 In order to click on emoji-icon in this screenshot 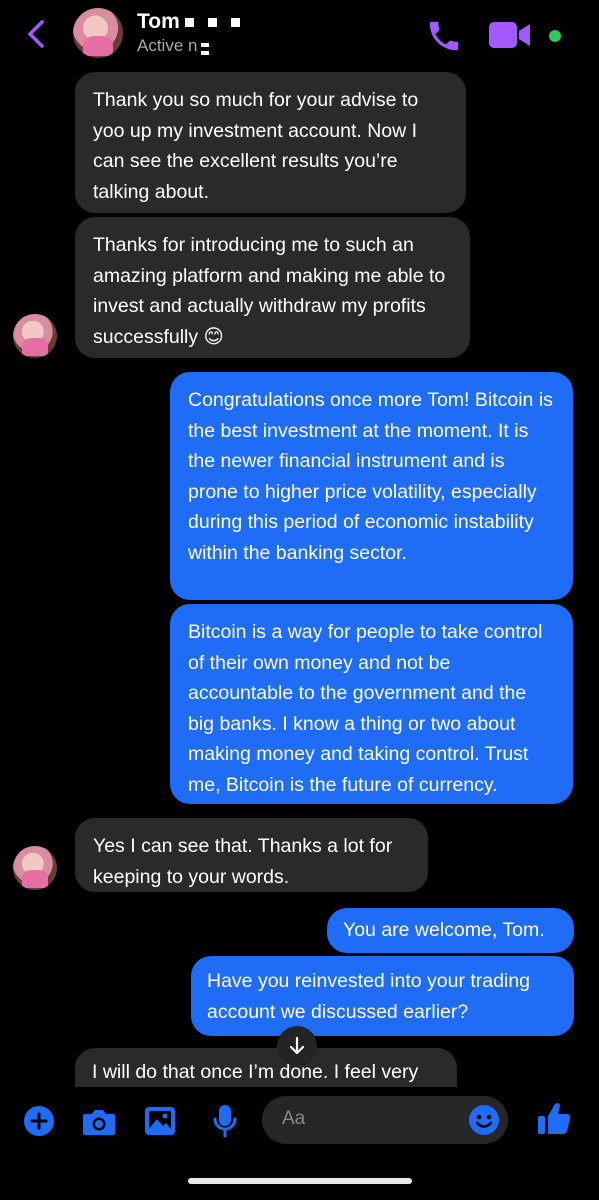, I will do `click(484, 1120)`.